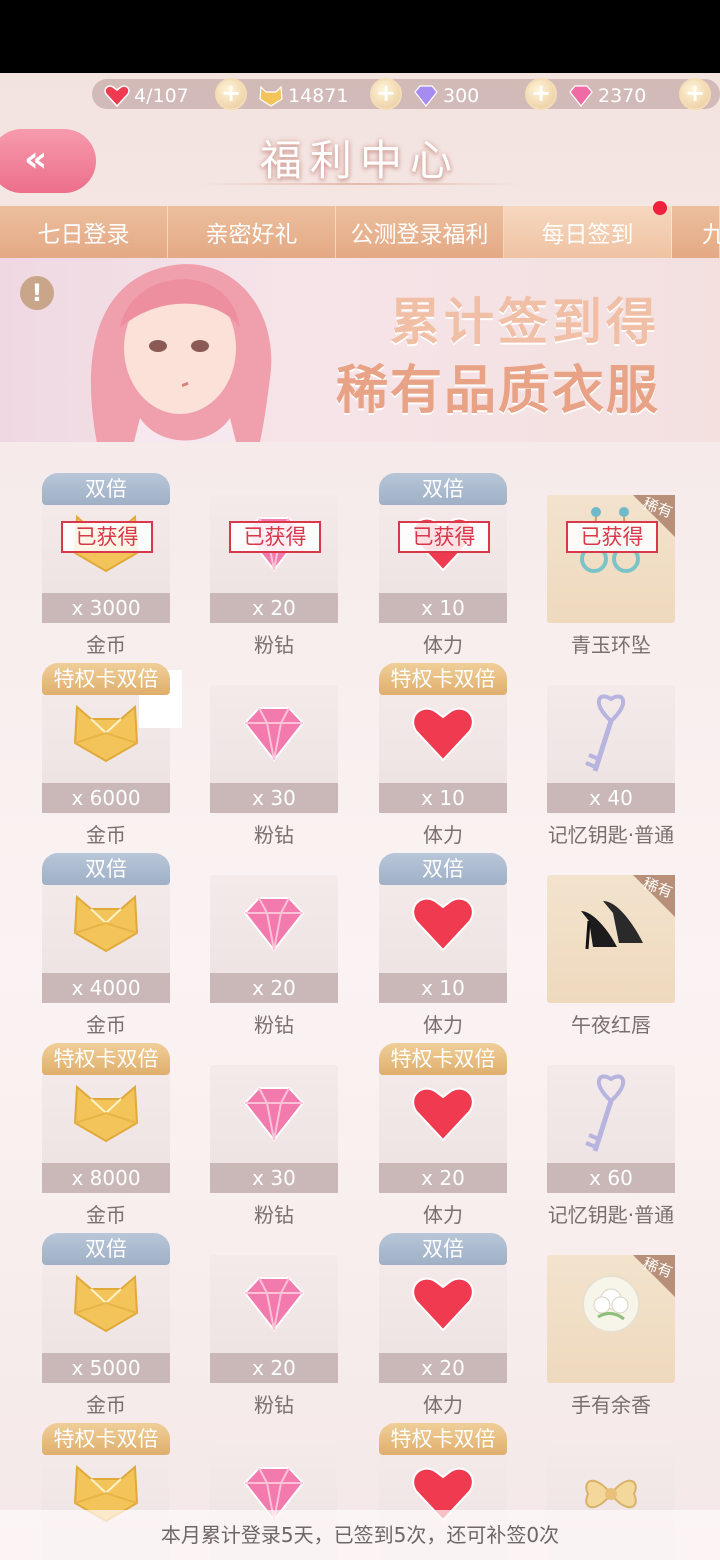 This screenshot has width=720, height=1560. I want to click on pink-diamond-resource: 2370, so click(607, 96).